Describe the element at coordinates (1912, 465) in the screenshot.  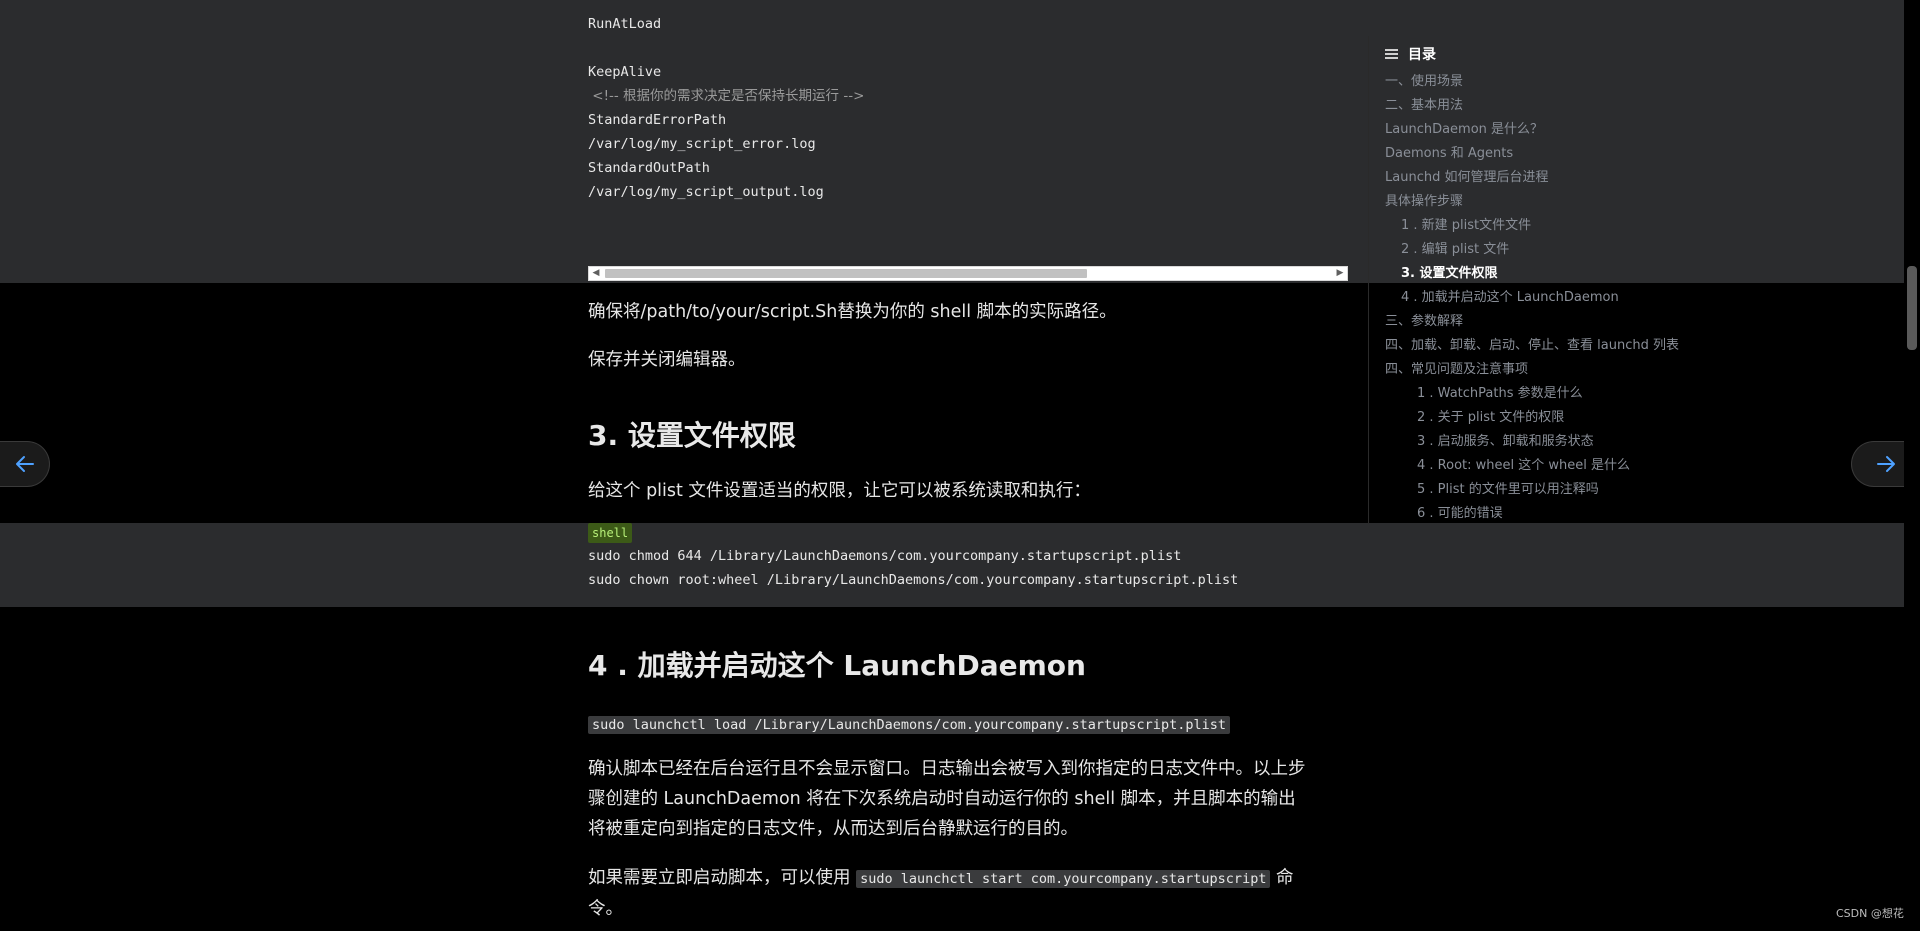
I see `page-vertical-scrollbar` at that location.